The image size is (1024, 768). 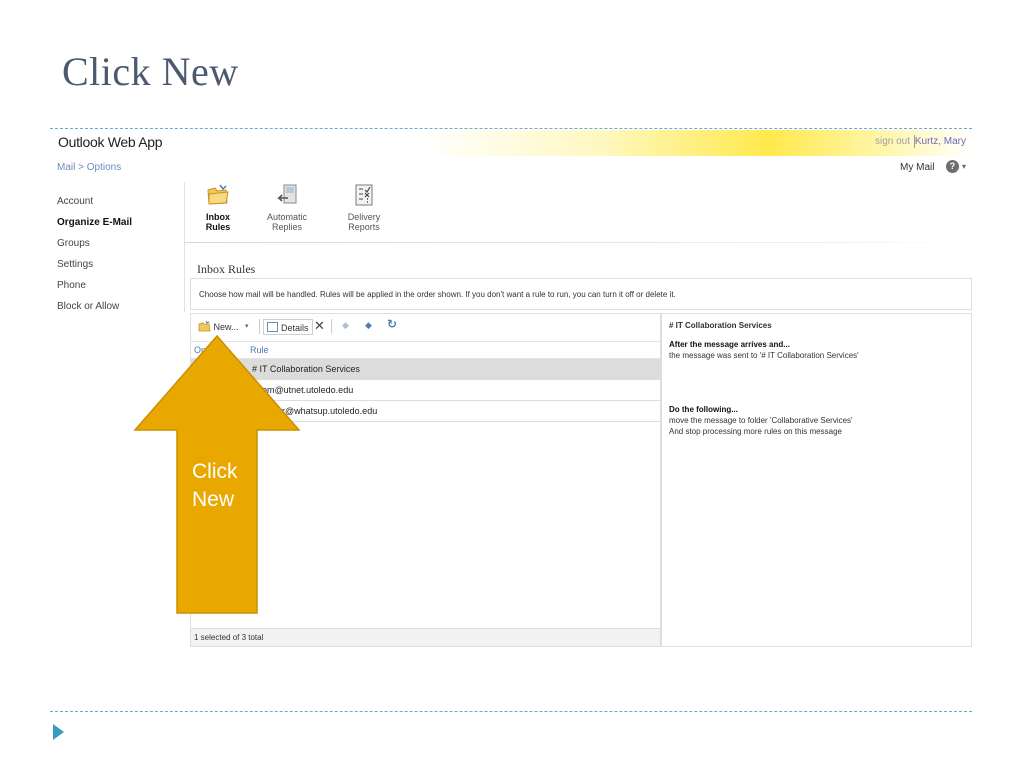 I want to click on sidebar-item-organize-email: Organize E-Mail, so click(x=117, y=227).